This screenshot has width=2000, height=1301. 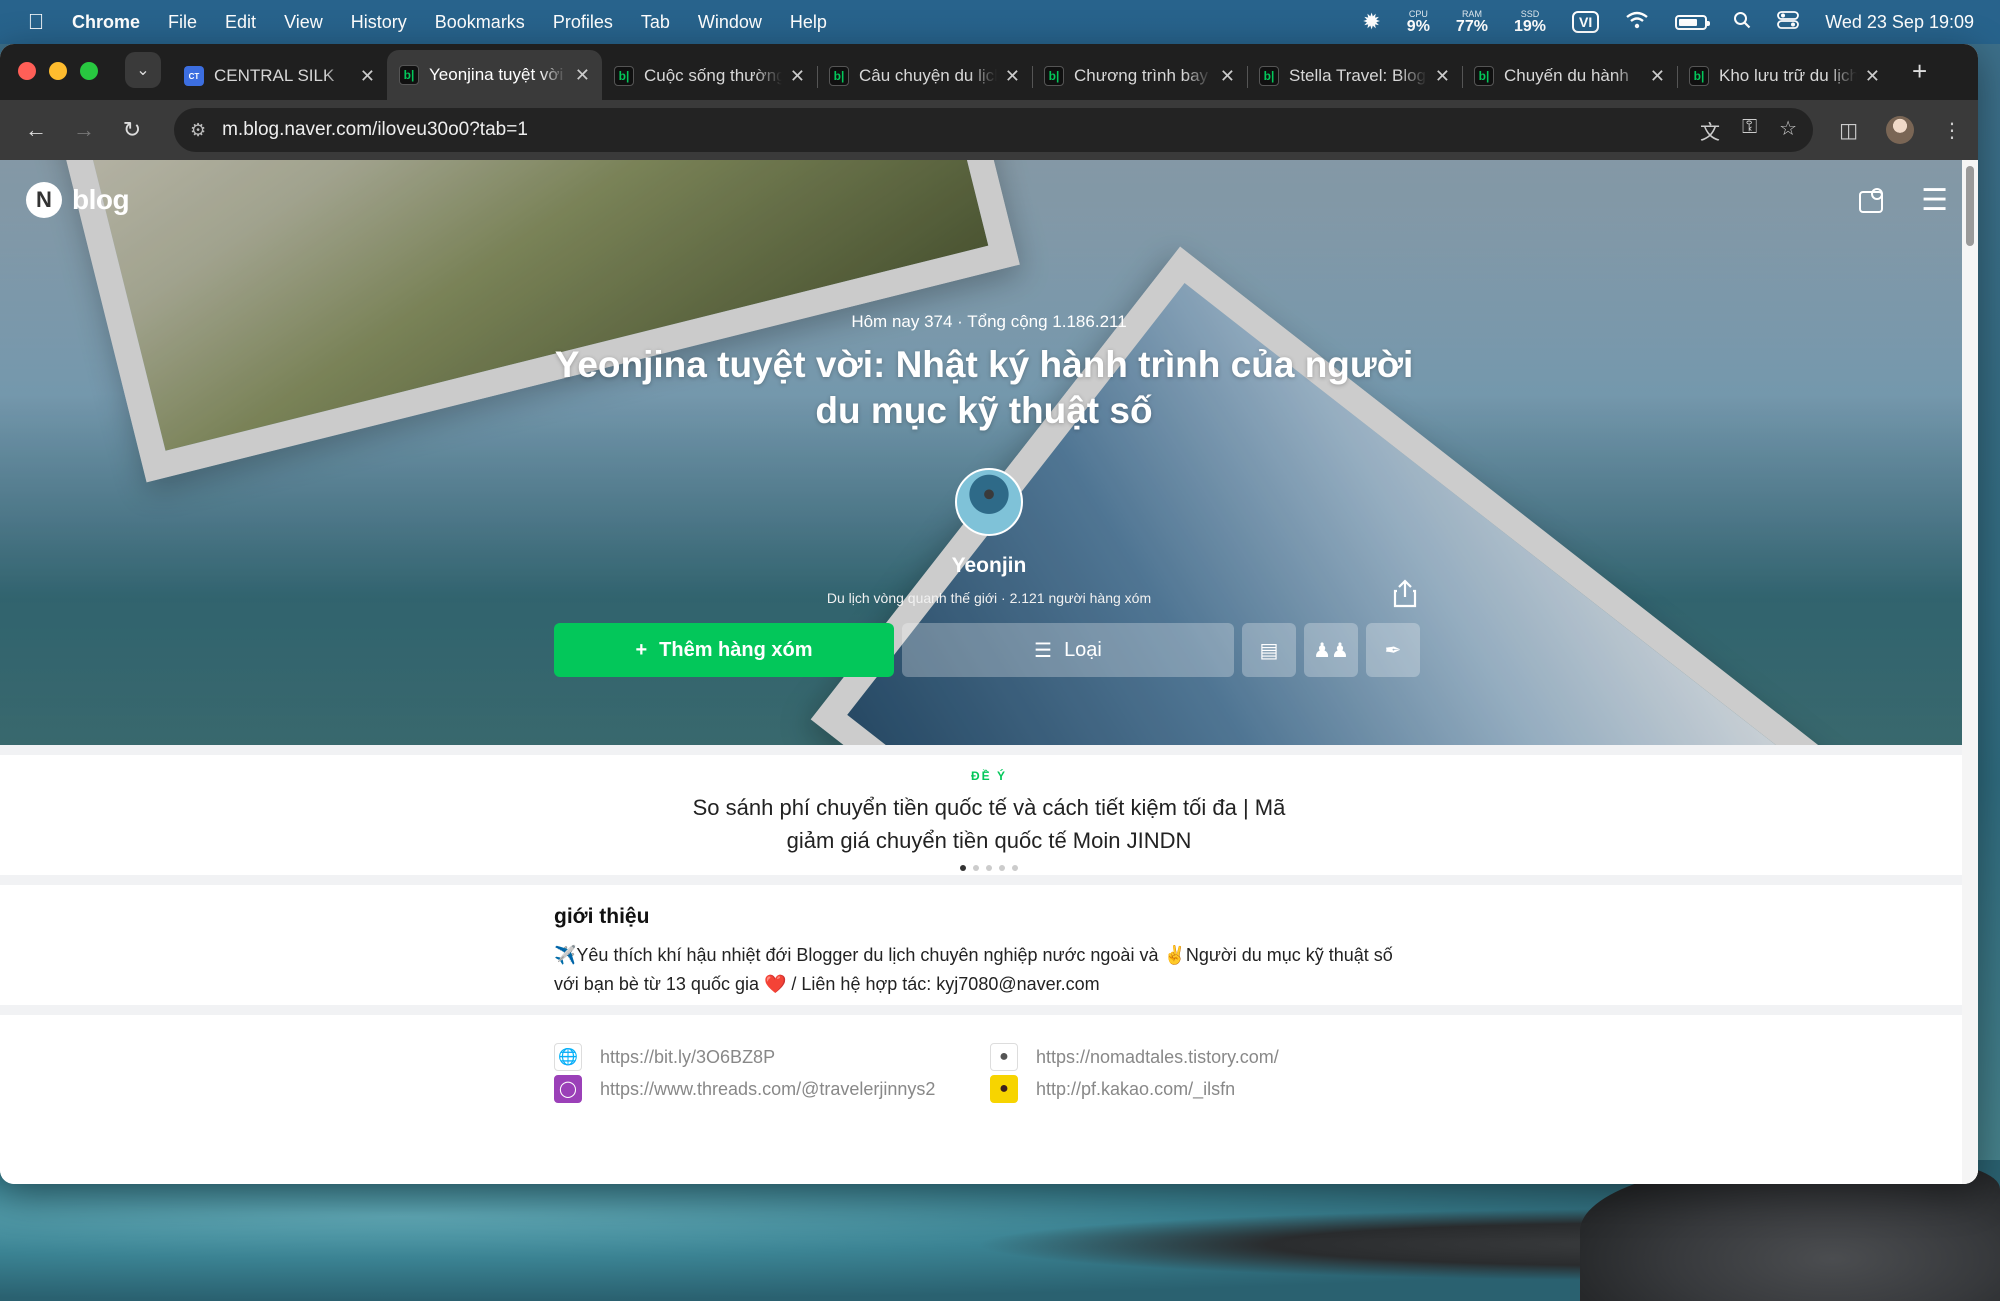 I want to click on tab-favicon-icon: CT, so click(x=194, y=76).